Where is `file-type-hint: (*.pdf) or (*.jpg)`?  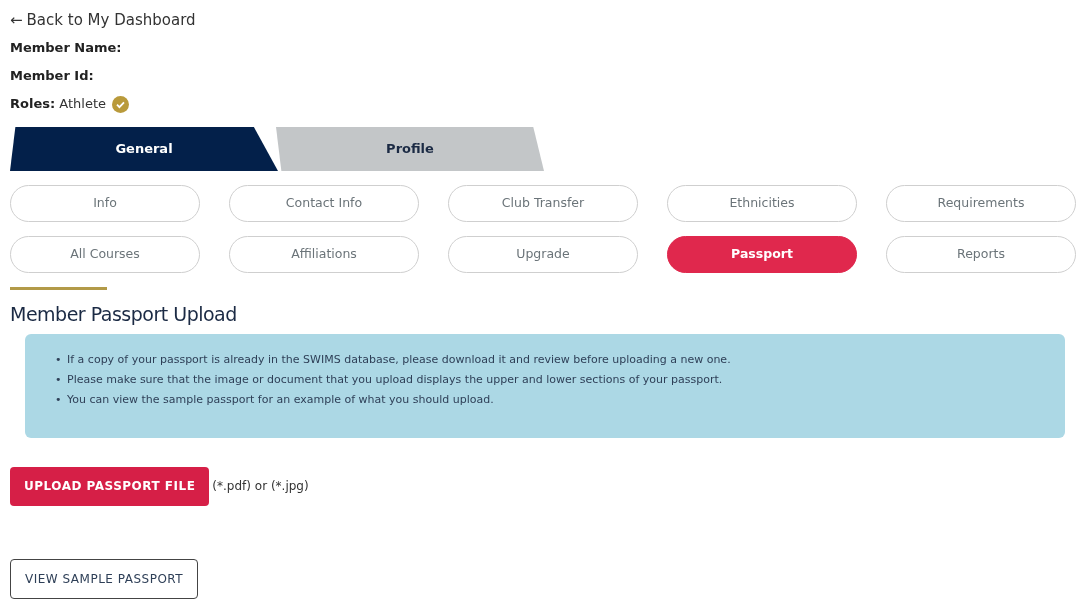
file-type-hint: (*.pdf) or (*.jpg) is located at coordinates (260, 486).